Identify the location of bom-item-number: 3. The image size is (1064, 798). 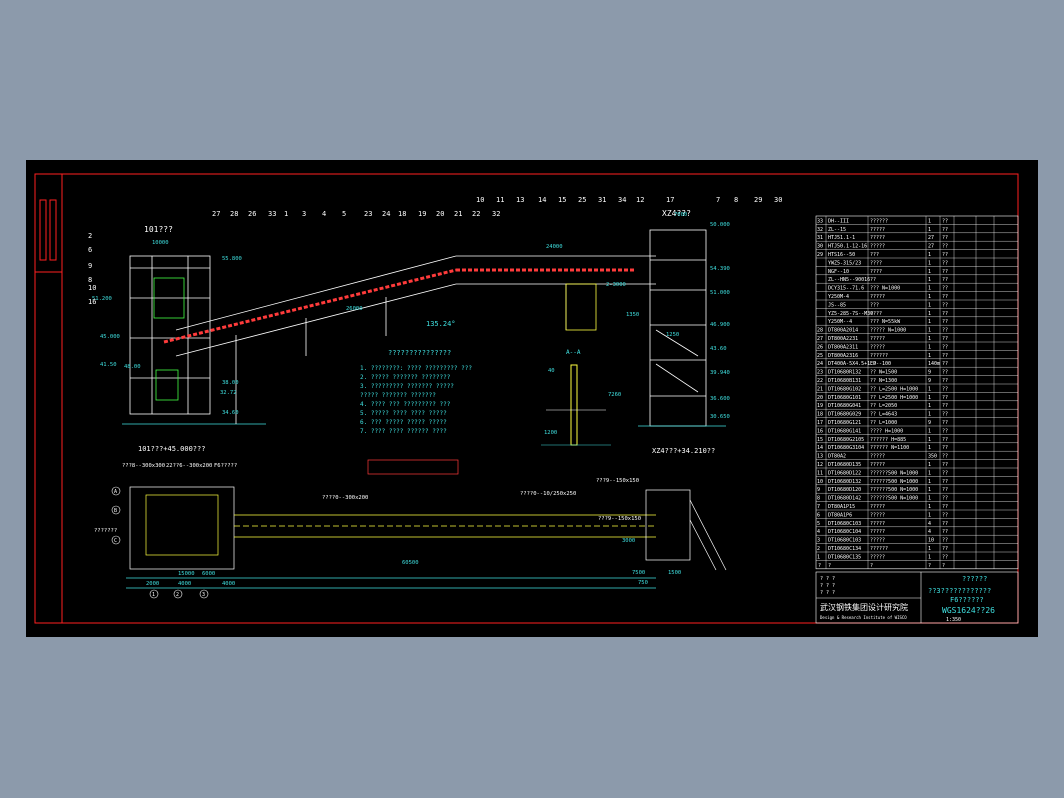
(818, 541).